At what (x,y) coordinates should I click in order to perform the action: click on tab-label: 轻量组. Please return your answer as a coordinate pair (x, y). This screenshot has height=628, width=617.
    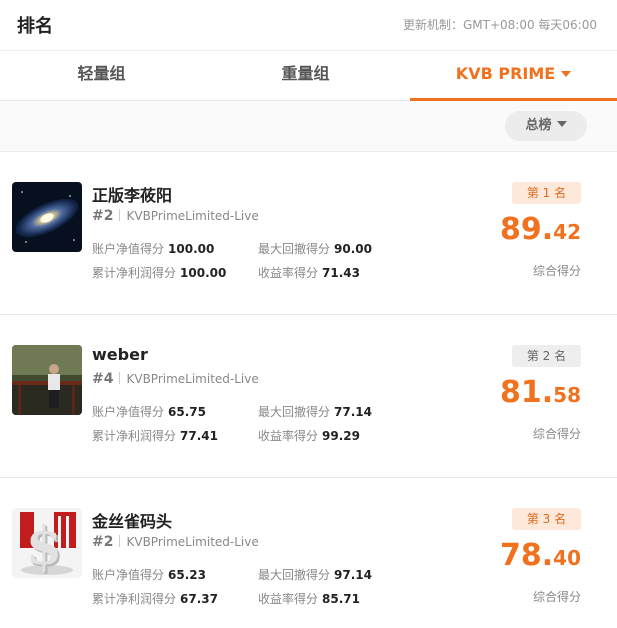
    Looking at the image, I should click on (101, 73).